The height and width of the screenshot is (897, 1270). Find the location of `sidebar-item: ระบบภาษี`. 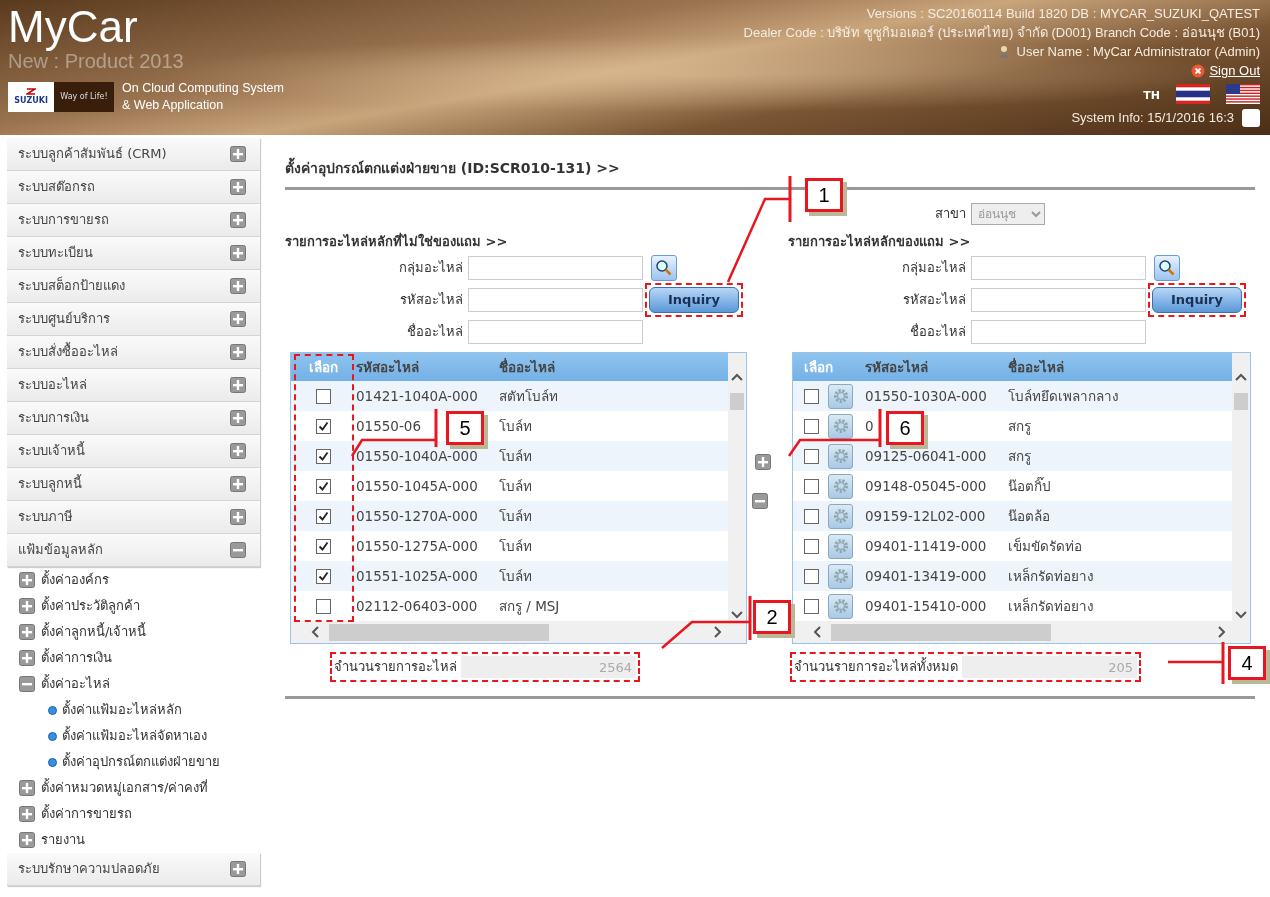

sidebar-item: ระบบภาษี is located at coordinates (133, 517).